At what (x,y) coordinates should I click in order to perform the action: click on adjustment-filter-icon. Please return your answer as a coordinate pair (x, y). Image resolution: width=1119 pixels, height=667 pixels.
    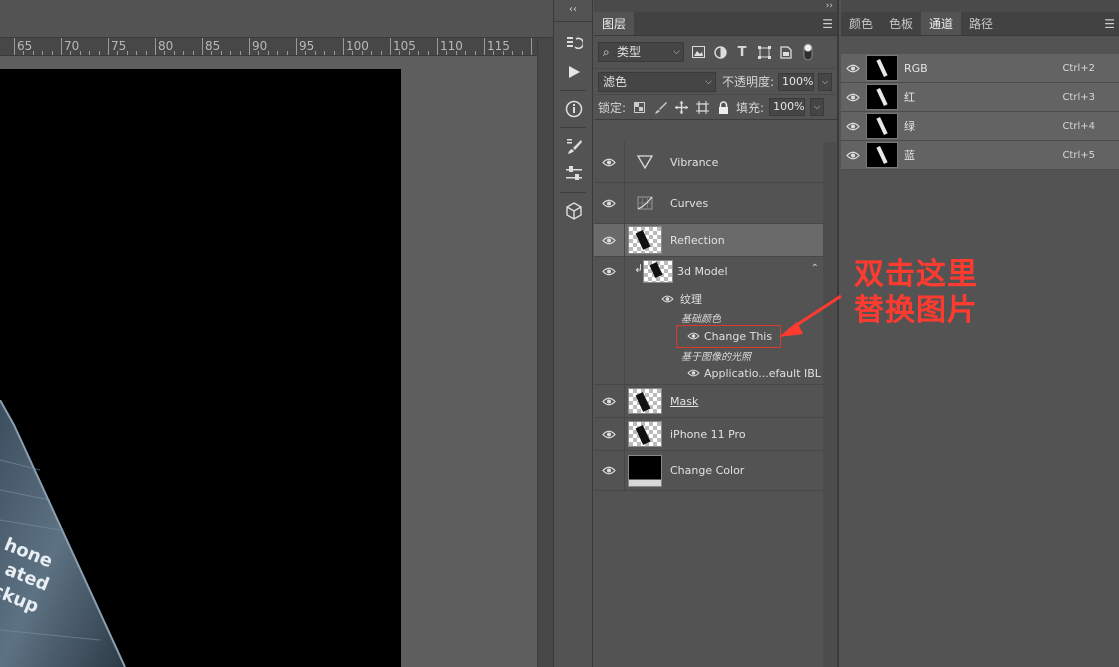
    Looking at the image, I should click on (720, 52).